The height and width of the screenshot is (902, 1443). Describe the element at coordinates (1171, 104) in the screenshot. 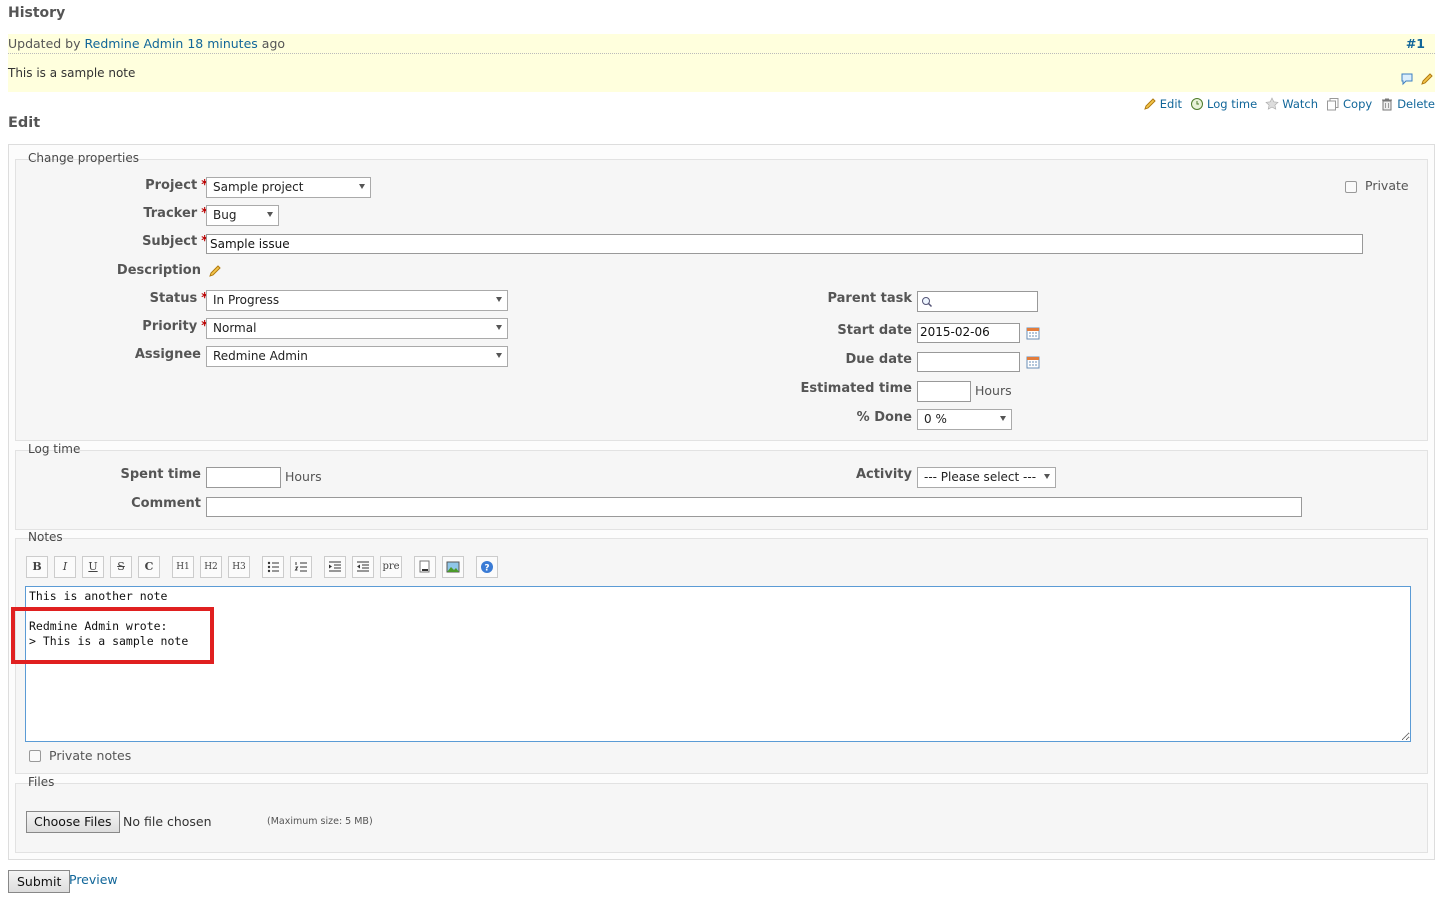

I see `edit-link-label: Edit` at that location.